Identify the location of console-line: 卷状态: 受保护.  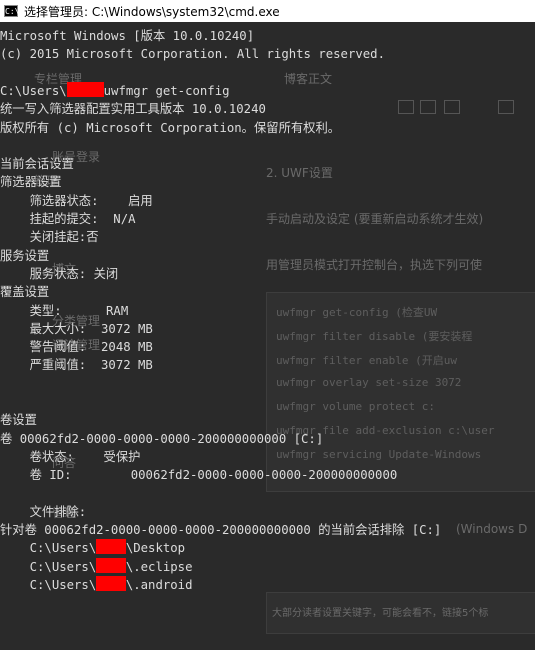
(70, 457).